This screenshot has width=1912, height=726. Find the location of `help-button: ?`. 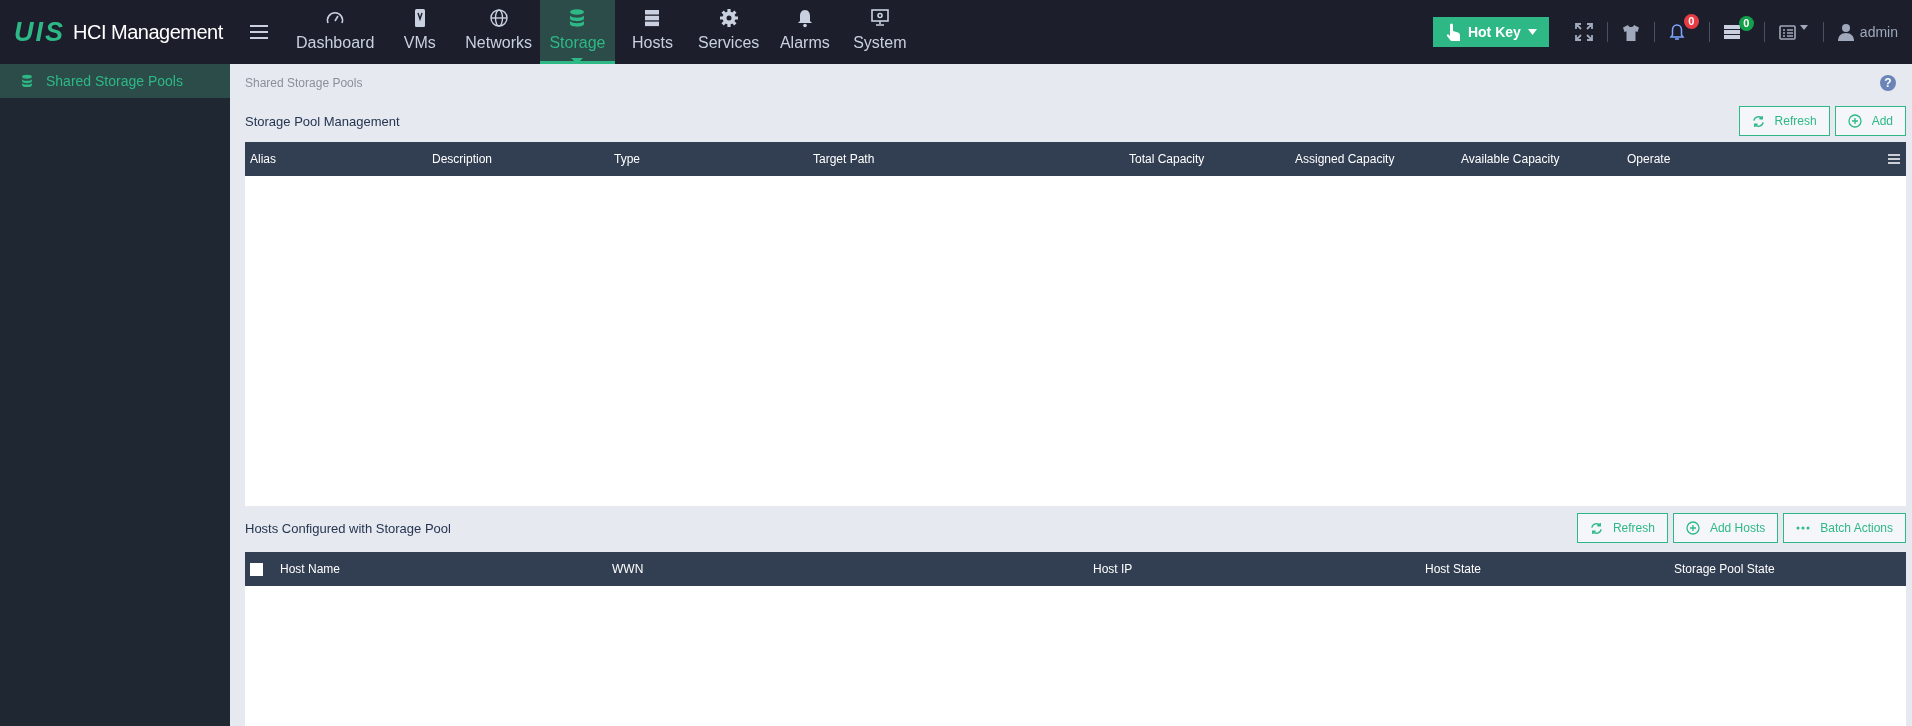

help-button: ? is located at coordinates (1888, 83).